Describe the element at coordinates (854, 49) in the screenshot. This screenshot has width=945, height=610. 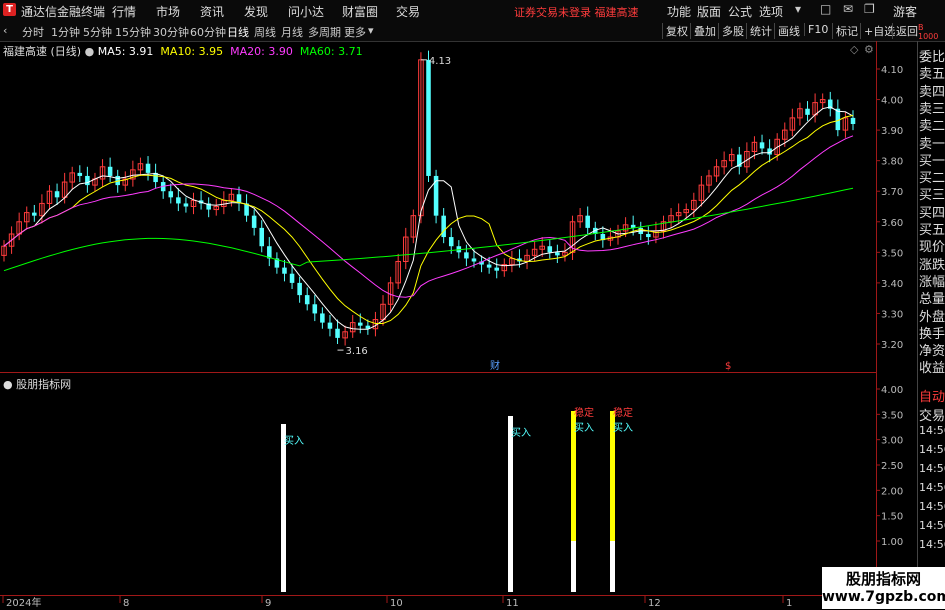
I see `diamond-icon: ◇` at that location.